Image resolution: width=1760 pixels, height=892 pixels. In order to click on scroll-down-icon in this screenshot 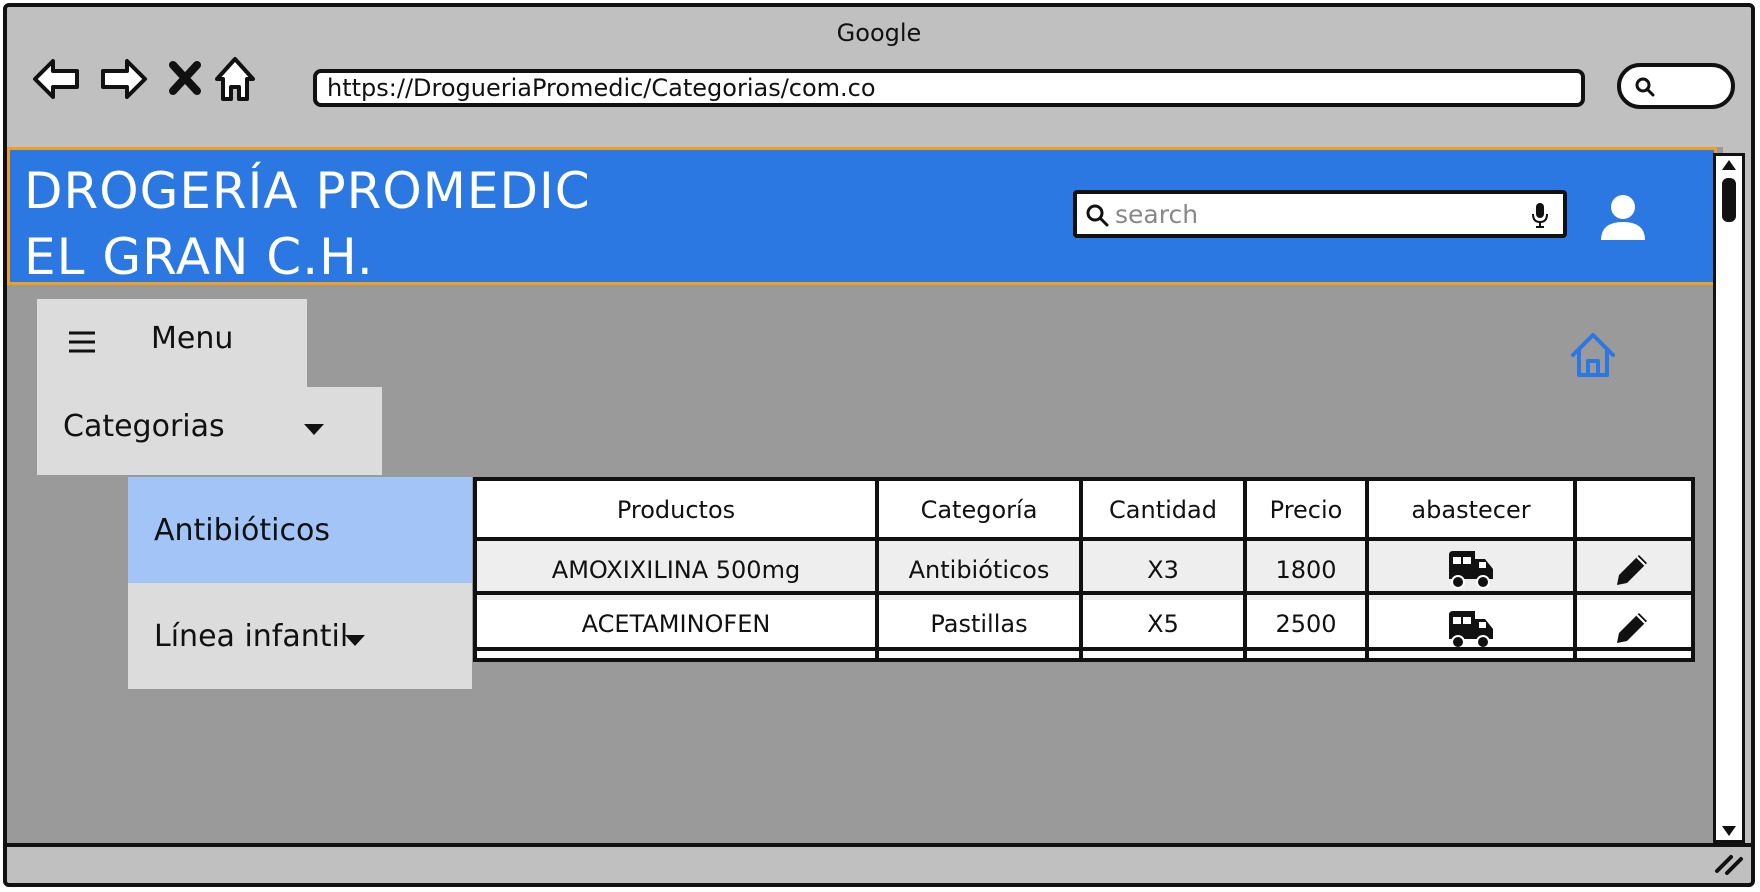, I will do `click(1729, 831)`.